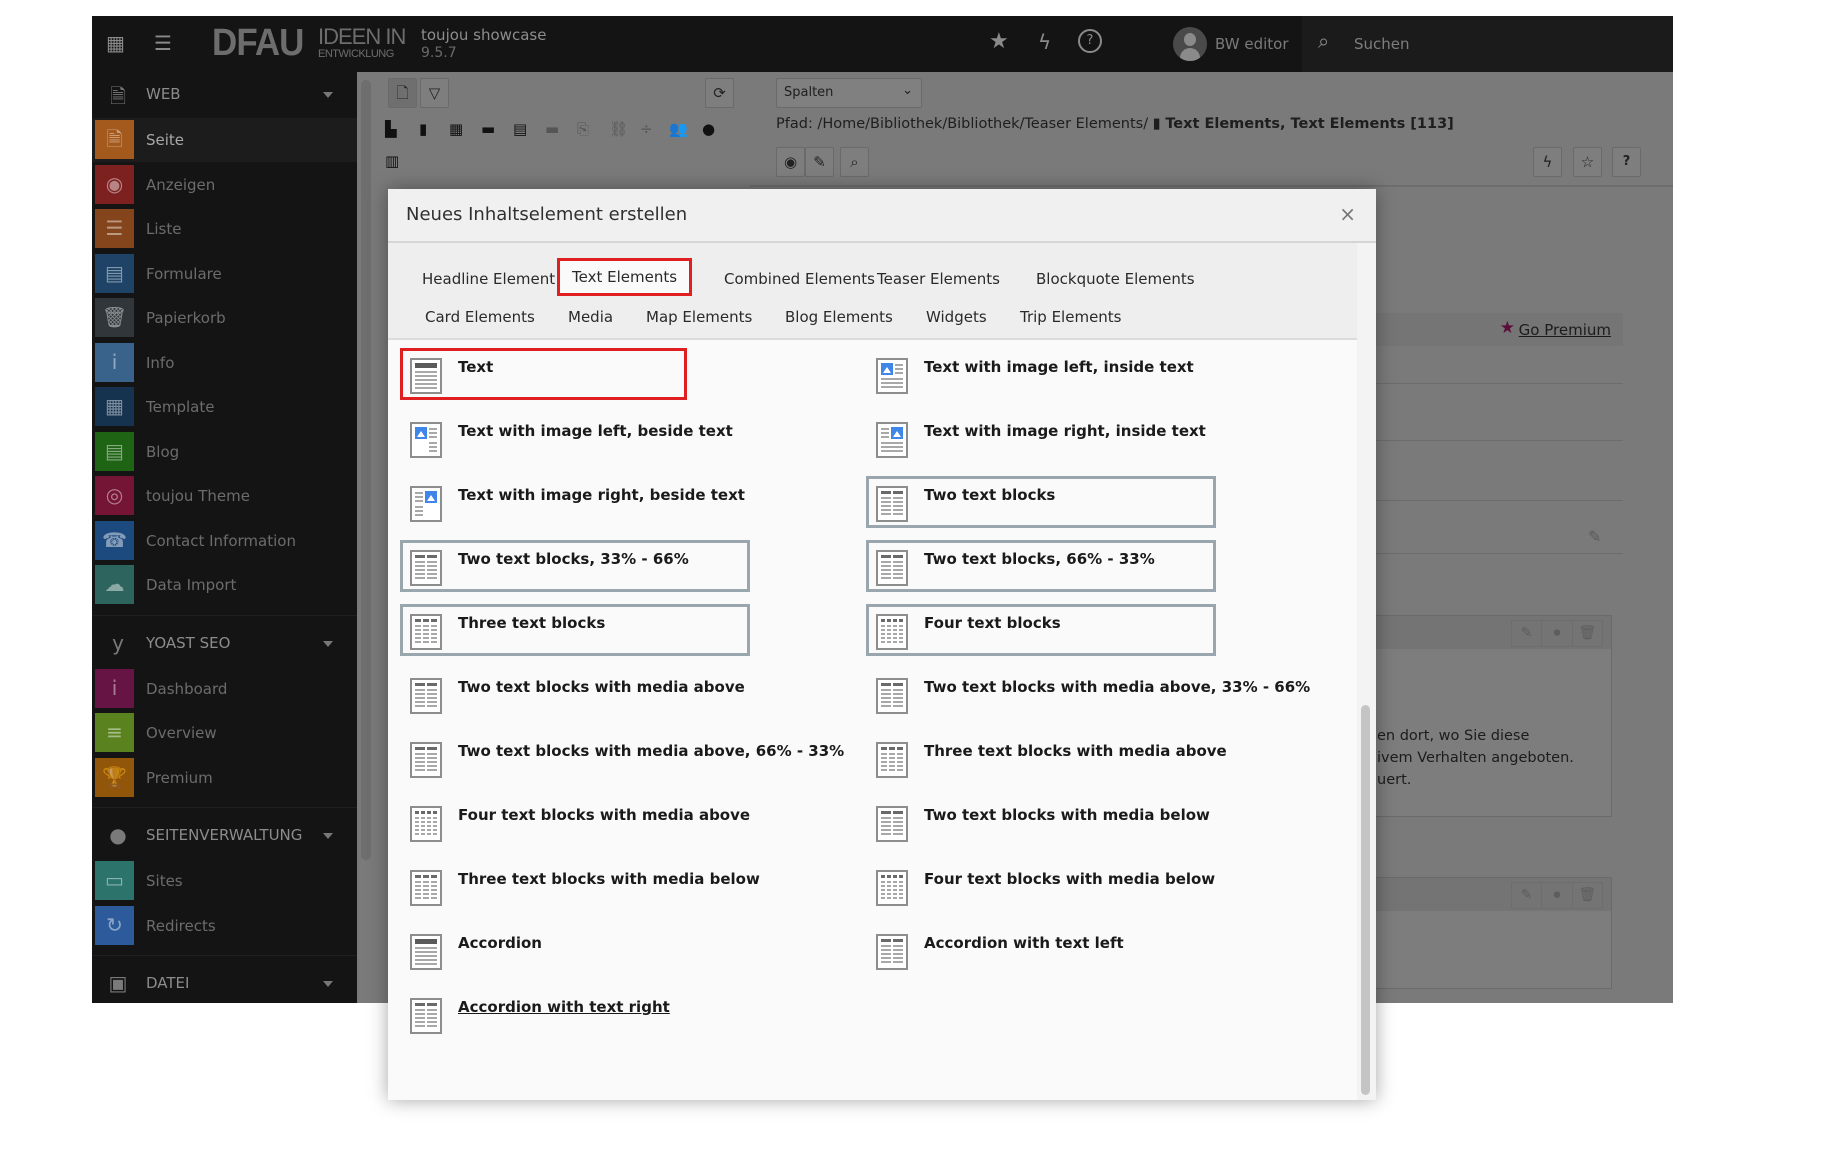  I want to click on sidebar-item-formulare: ▤ Formulare, so click(224, 274).